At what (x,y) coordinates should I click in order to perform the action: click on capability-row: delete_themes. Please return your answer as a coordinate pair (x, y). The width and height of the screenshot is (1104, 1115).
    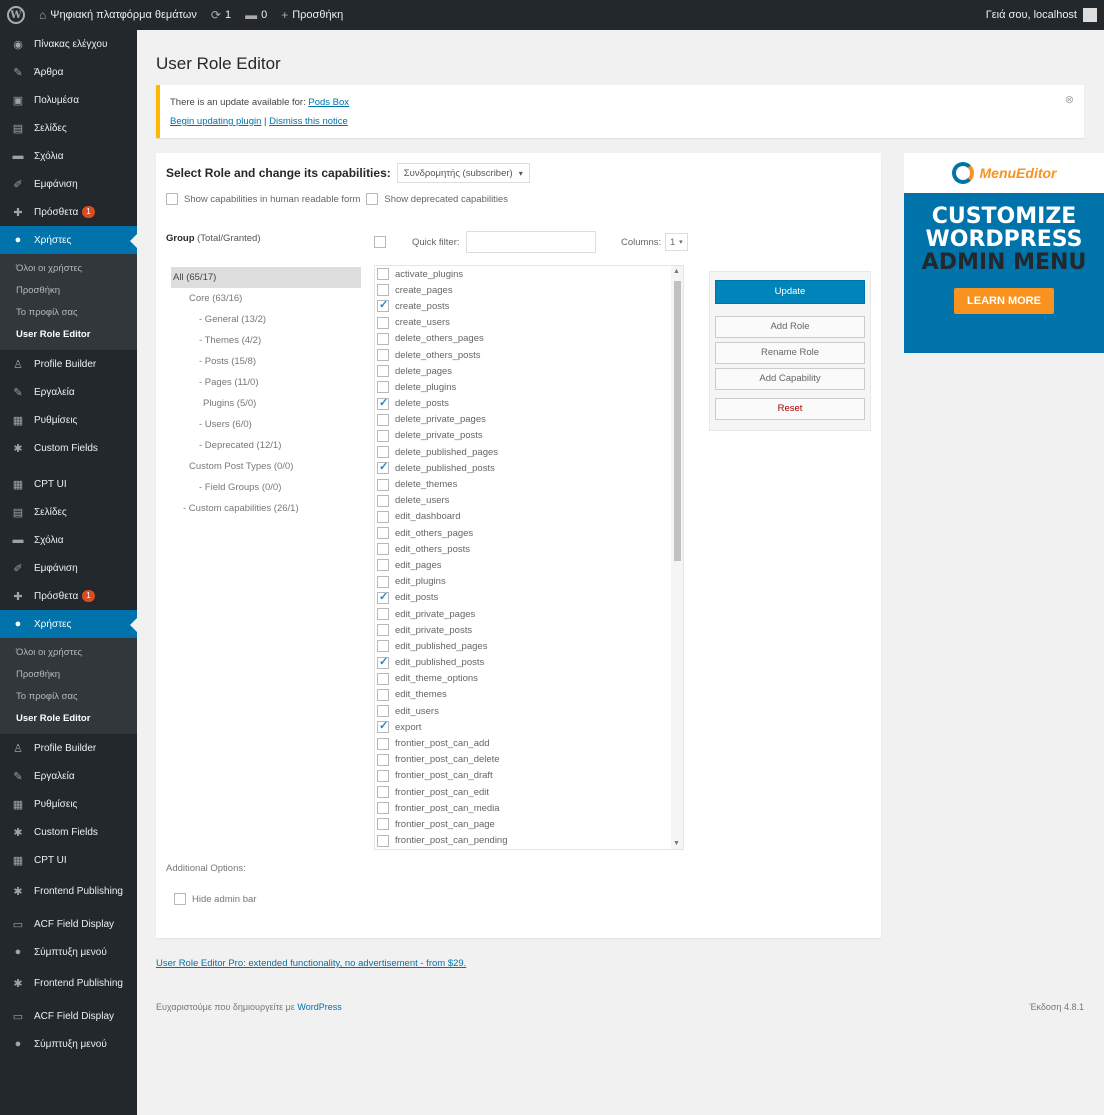
    Looking at the image, I should click on (529, 484).